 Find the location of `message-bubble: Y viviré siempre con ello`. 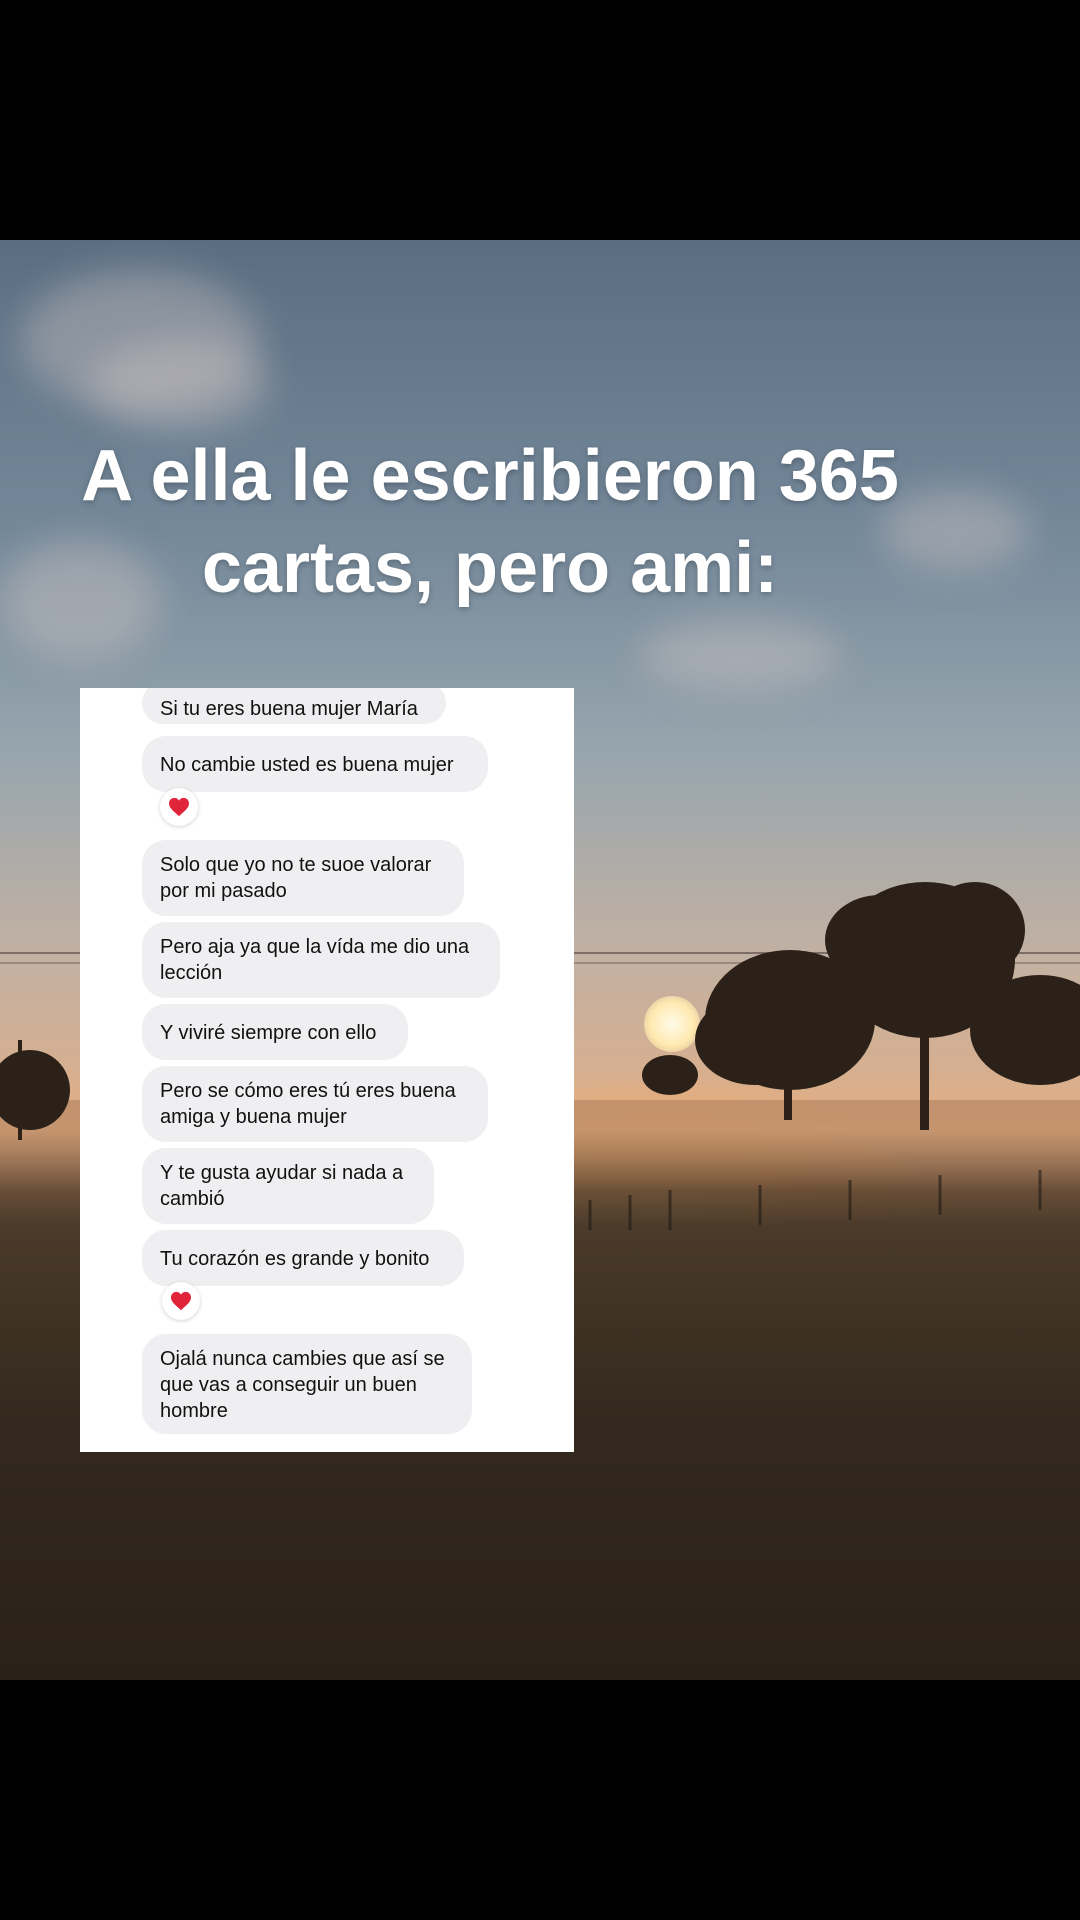

message-bubble: Y viviré siempre con ello is located at coordinates (275, 1032).